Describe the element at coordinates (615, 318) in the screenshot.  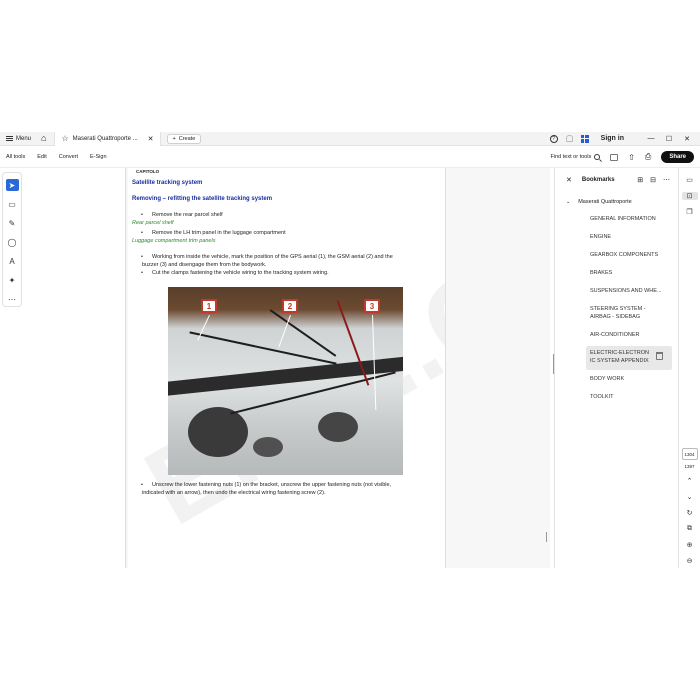
I see `bookmark-item-continuation: AIRBAG - SIDEBAG` at that location.